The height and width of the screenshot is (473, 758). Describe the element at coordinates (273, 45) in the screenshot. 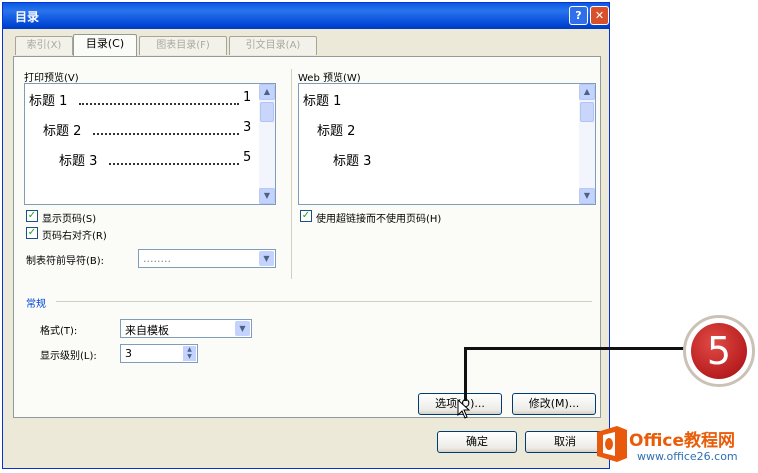

I see `tab-table-of-authorities: 引文目录(A)` at that location.